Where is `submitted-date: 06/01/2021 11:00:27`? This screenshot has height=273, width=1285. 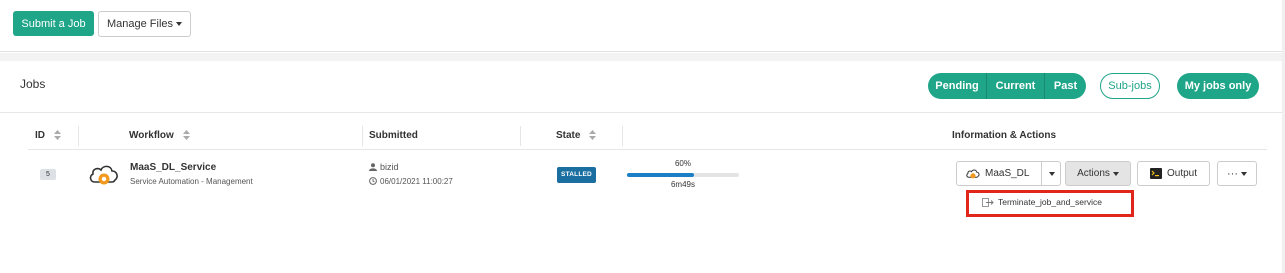
submitted-date: 06/01/2021 11:00:27 is located at coordinates (411, 181).